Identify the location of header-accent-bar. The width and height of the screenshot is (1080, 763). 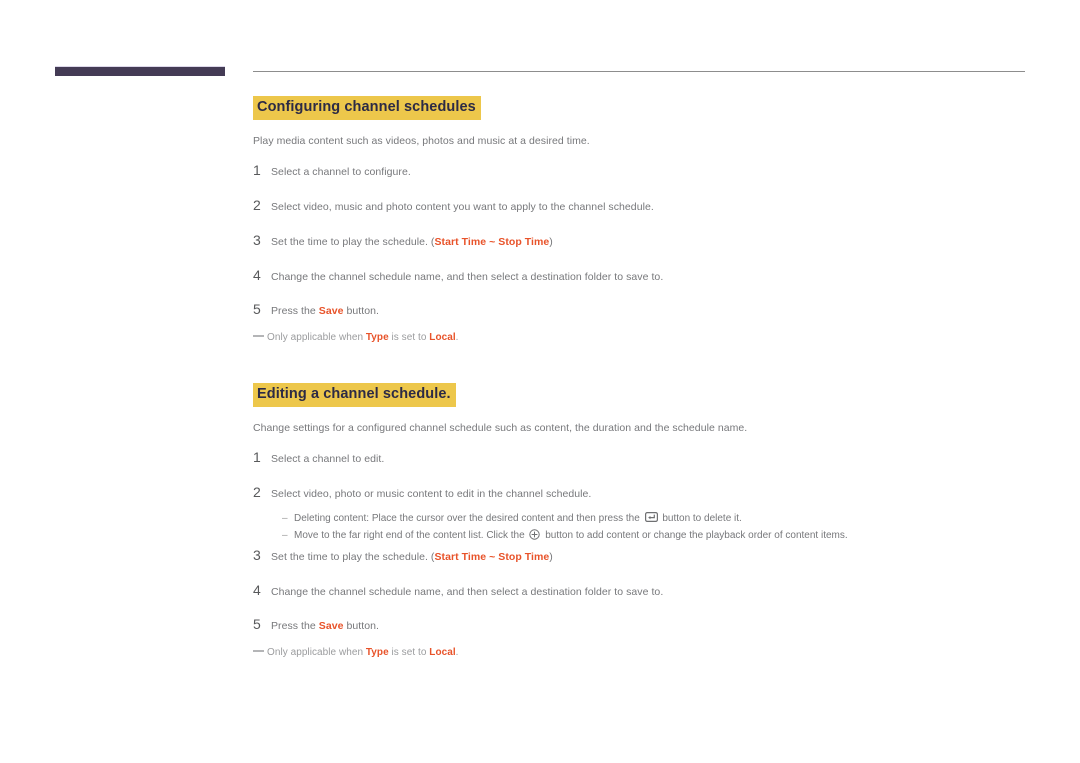
(140, 71).